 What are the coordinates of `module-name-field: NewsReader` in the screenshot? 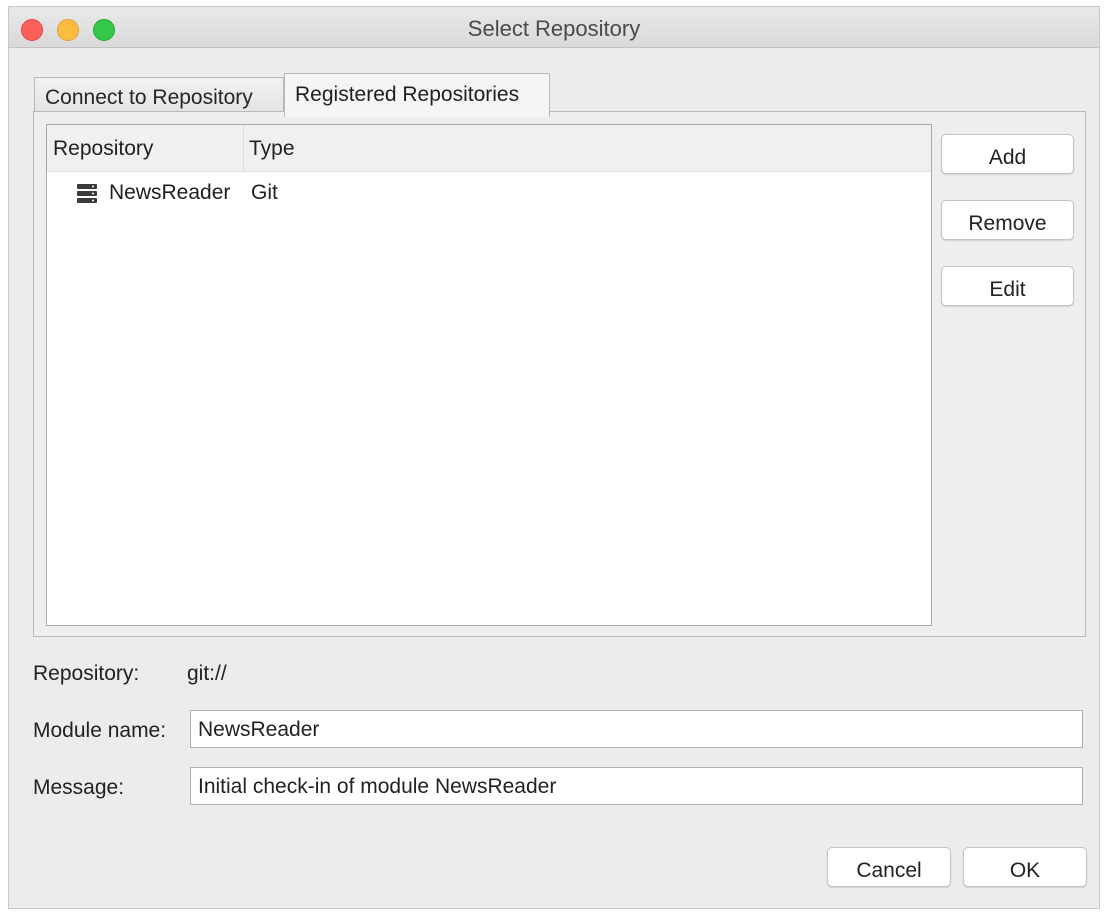 It's located at (636, 729).